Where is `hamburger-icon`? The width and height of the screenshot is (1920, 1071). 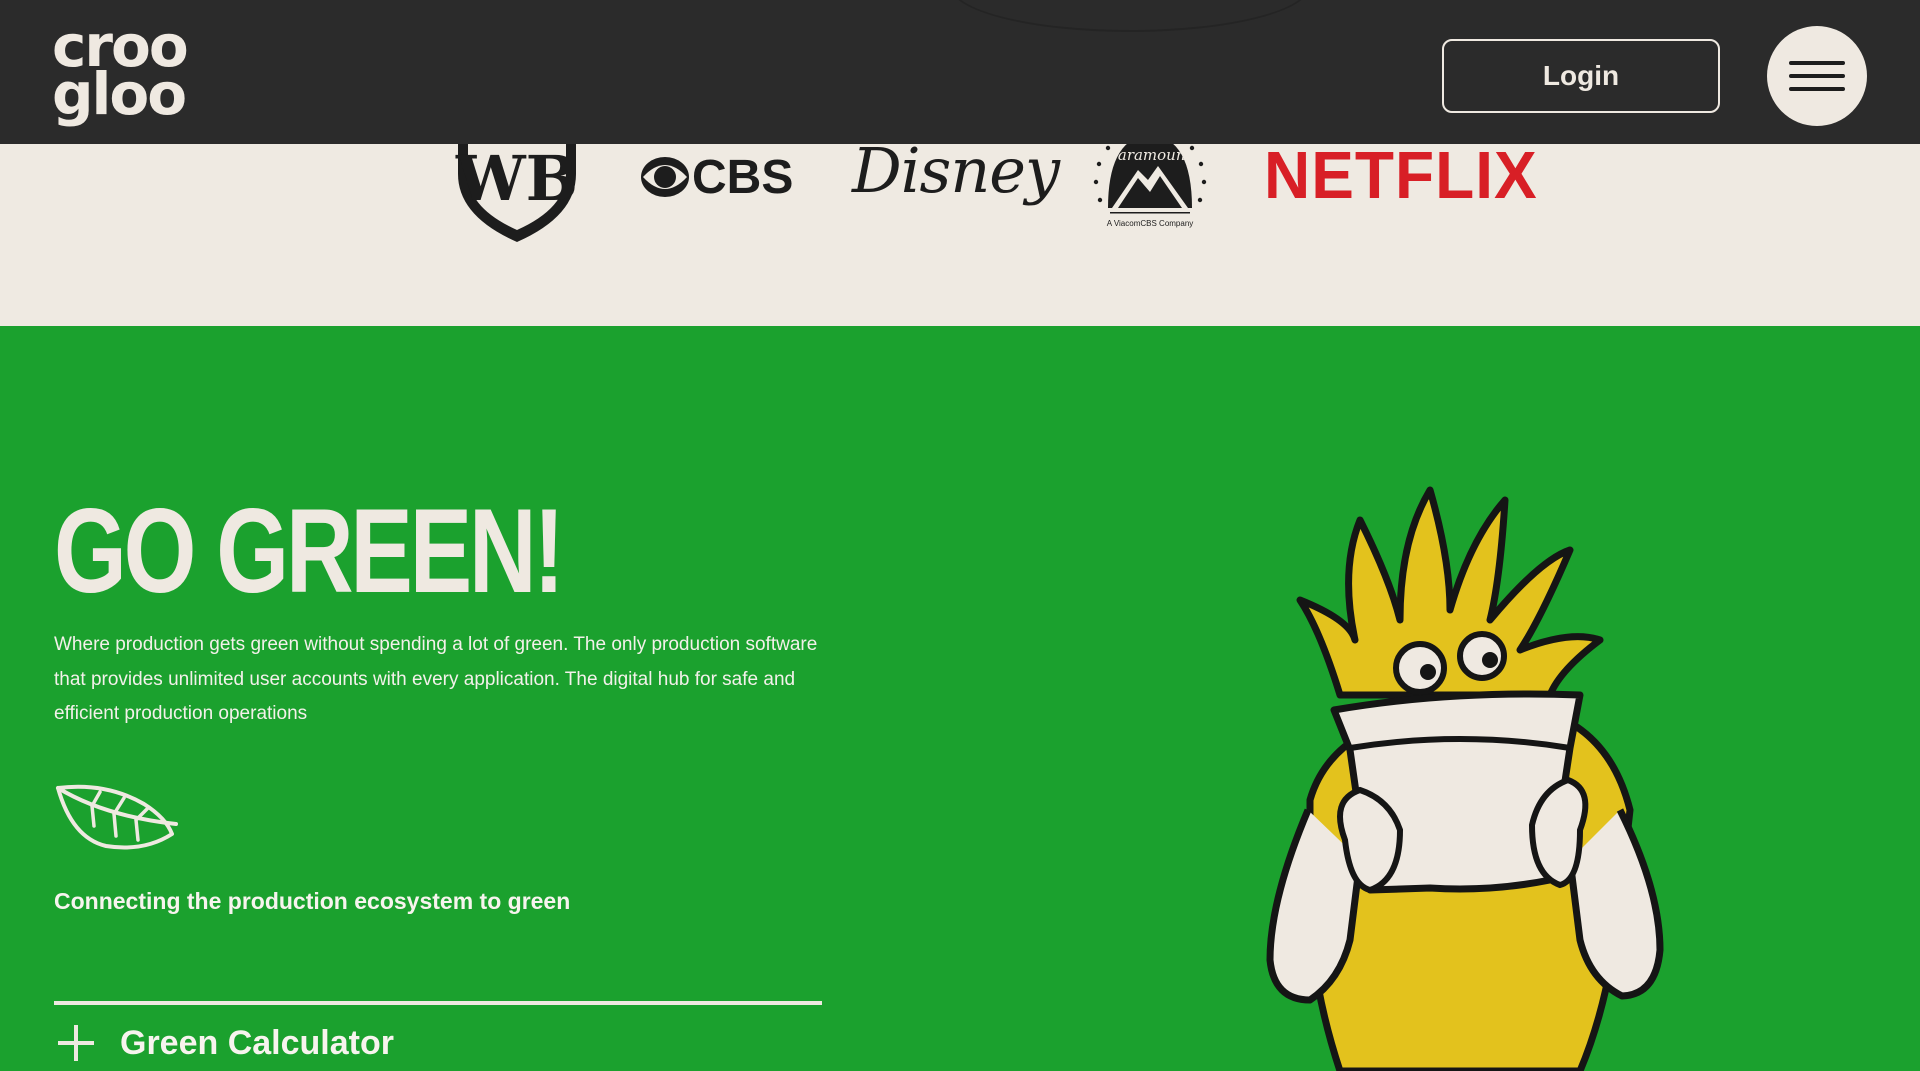 hamburger-icon is located at coordinates (1817, 76).